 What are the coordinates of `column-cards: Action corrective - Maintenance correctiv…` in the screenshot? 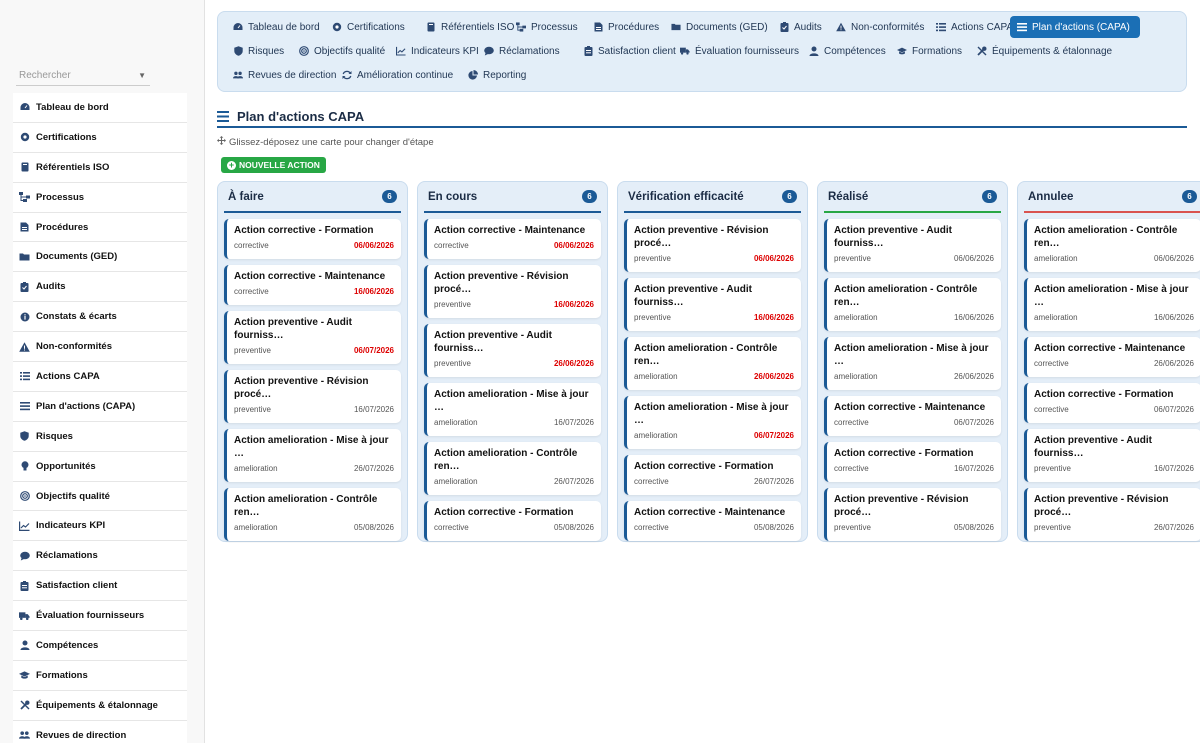 It's located at (512, 377).